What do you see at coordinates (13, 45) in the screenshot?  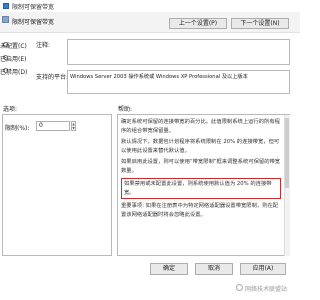 I see `radio-not-configured-label: 未配置(C)` at bounding box center [13, 45].